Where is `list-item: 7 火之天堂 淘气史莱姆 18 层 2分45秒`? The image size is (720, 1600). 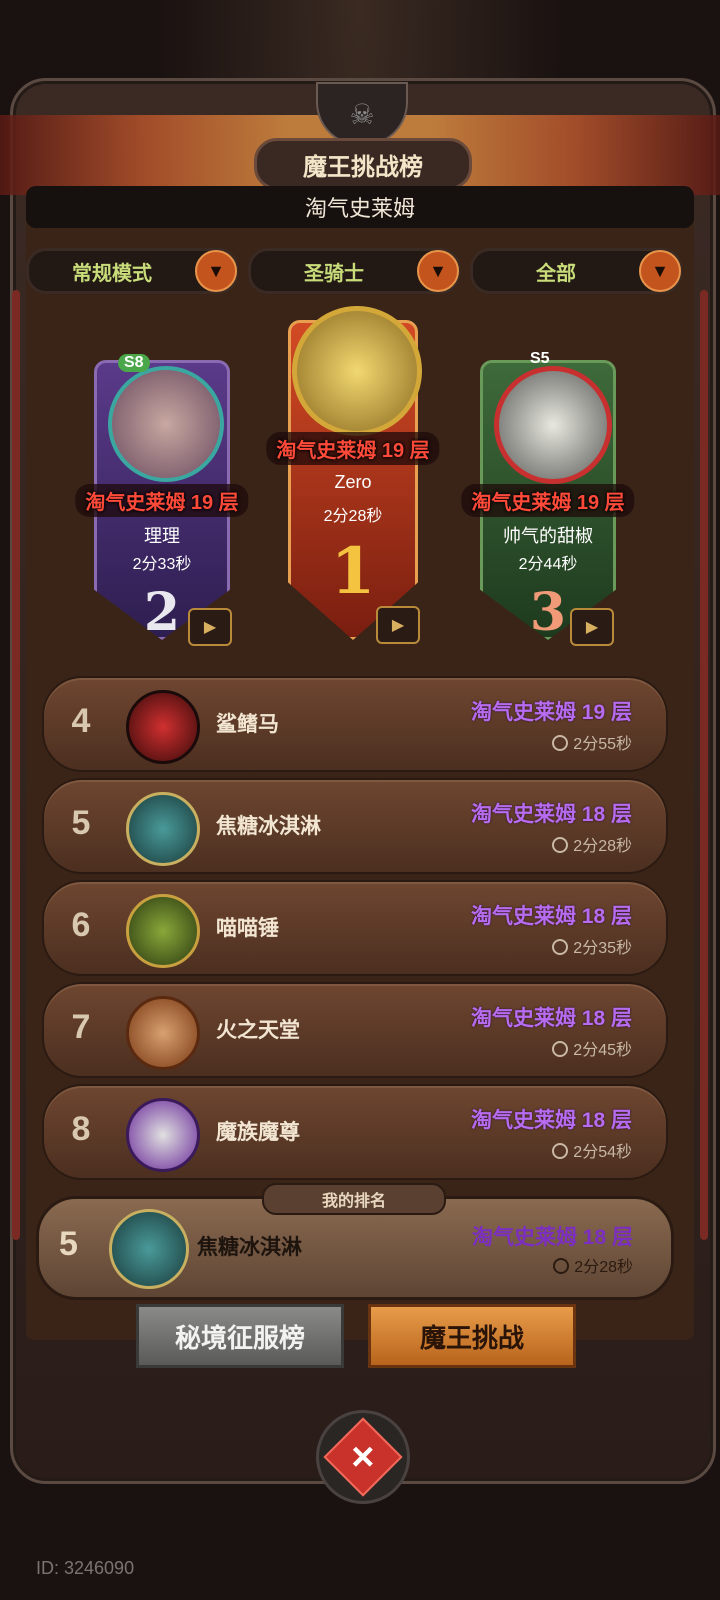
list-item: 7 火之天堂 淘气史莱姆 18 层 2分45秒 is located at coordinates (355, 1030).